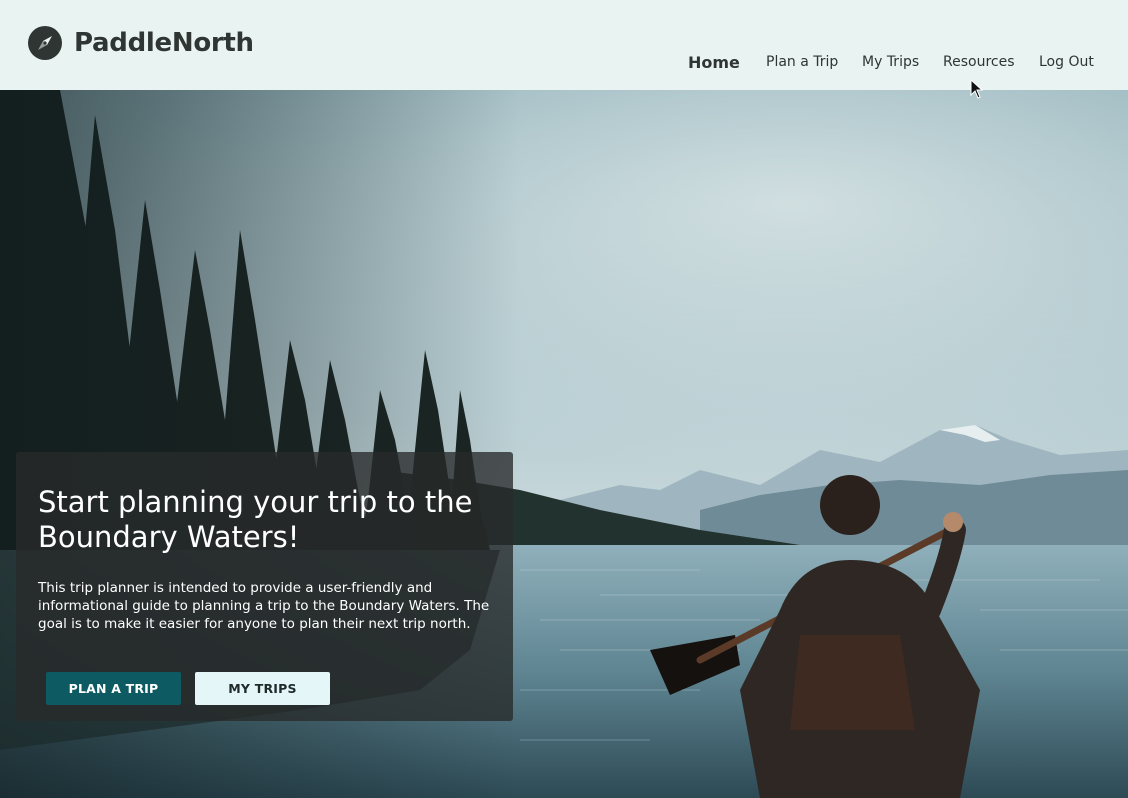  Describe the element at coordinates (890, 62) in the screenshot. I see `nav-my-trips: My Trips` at that location.